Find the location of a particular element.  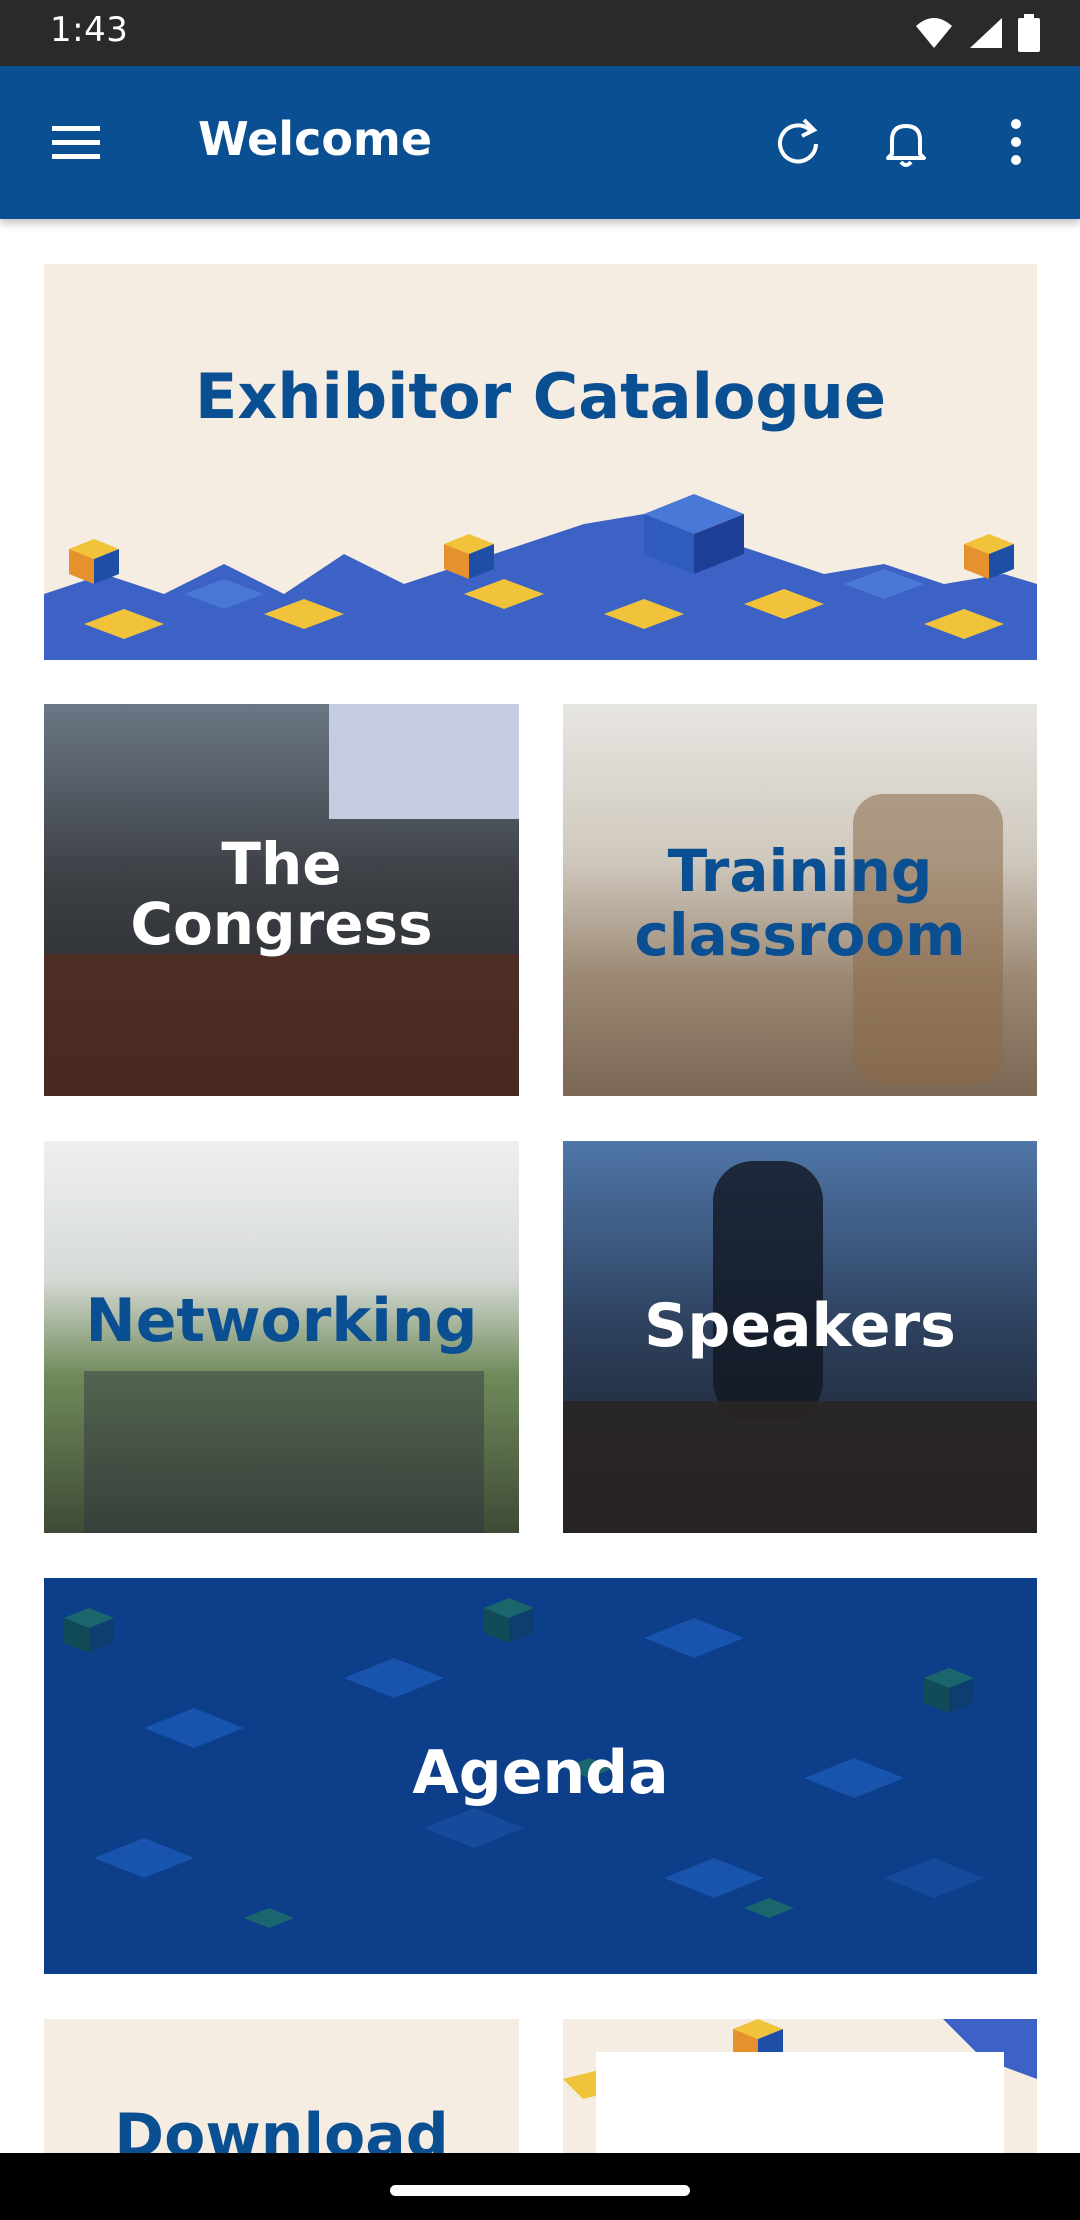

home-handle is located at coordinates (540, 2190).